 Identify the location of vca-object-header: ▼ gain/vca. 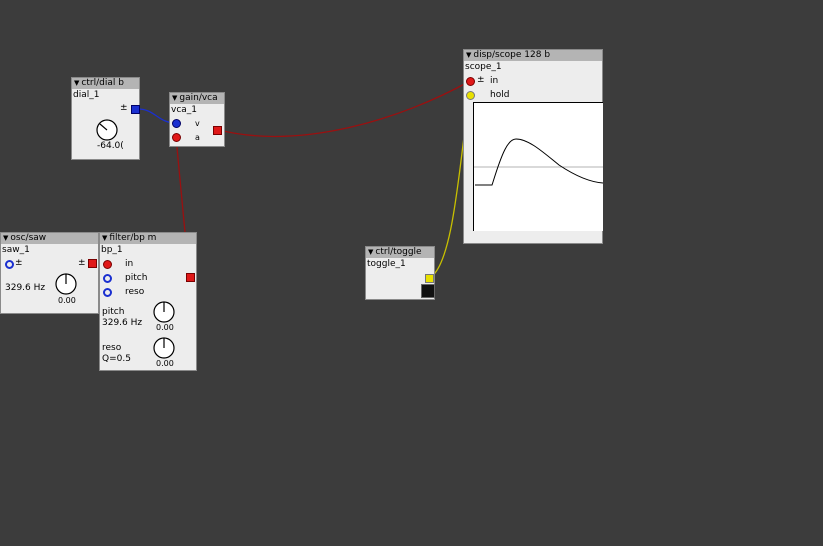
(197, 98).